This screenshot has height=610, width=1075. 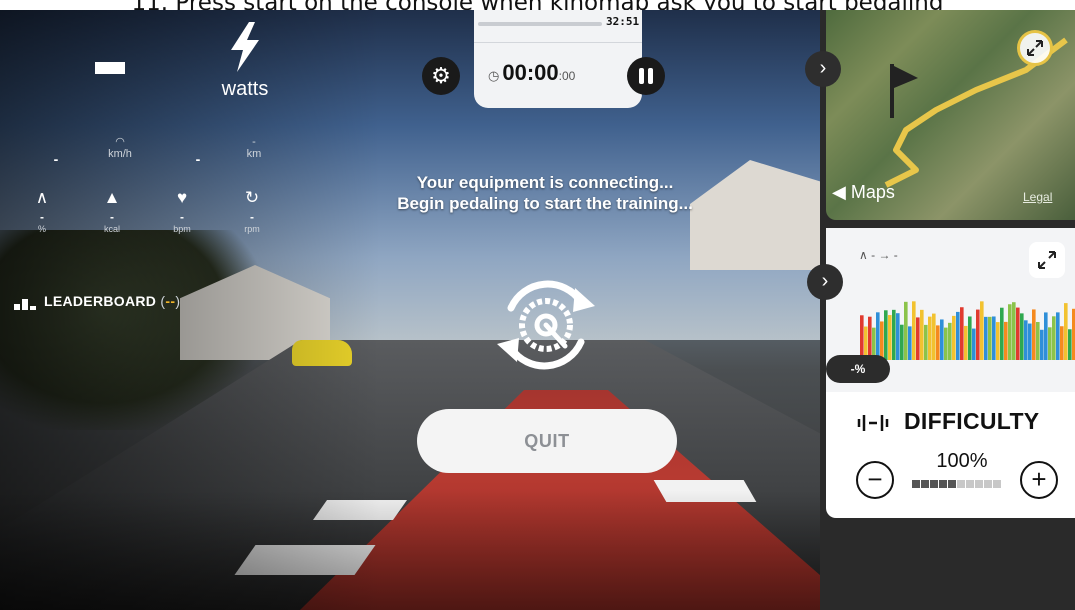 What do you see at coordinates (873, 423) in the screenshot?
I see `difficulty-icon` at bounding box center [873, 423].